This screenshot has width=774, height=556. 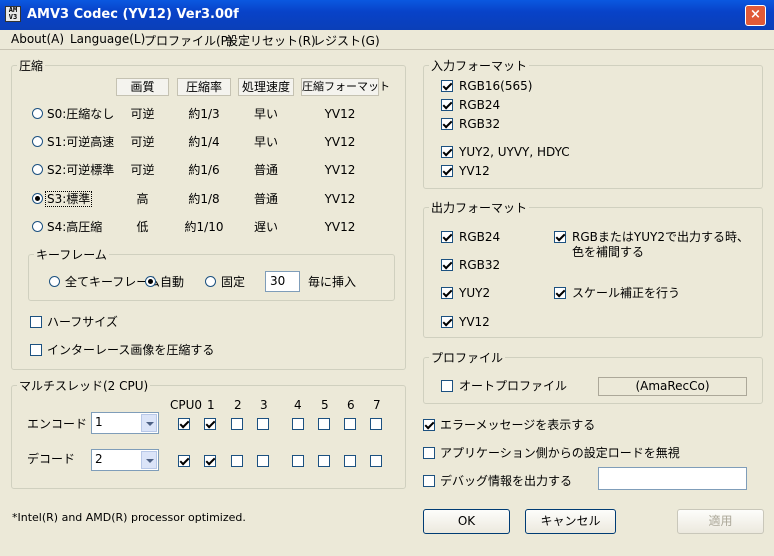 I want to click on mode-s2-label: S2:可逆標準, so click(x=81, y=170).